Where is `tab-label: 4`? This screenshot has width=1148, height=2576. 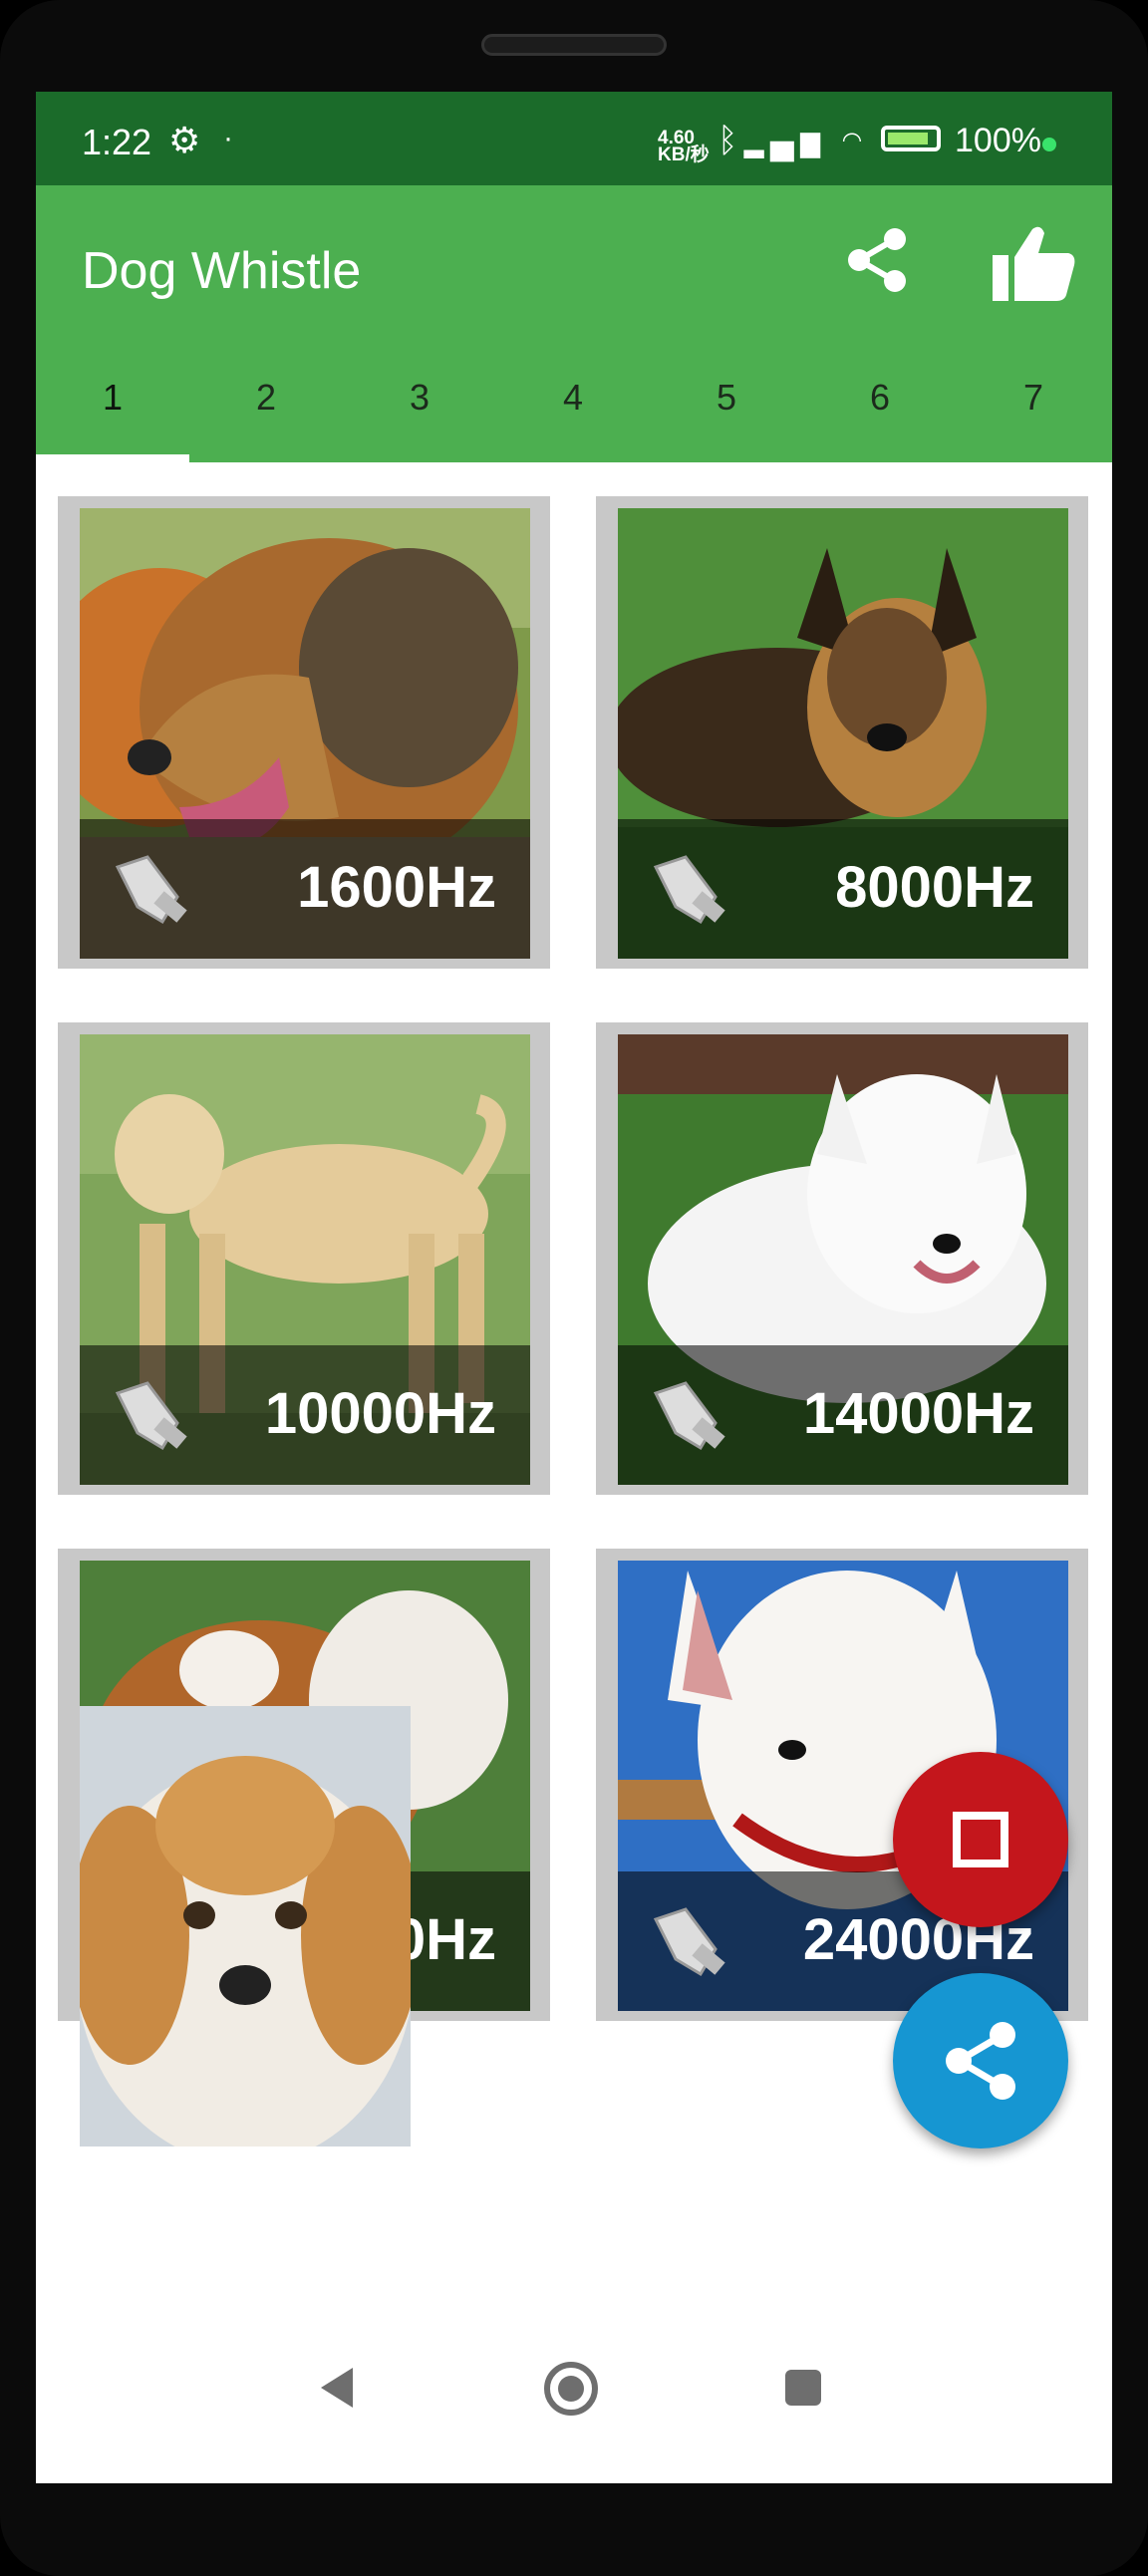 tab-label: 4 is located at coordinates (573, 397).